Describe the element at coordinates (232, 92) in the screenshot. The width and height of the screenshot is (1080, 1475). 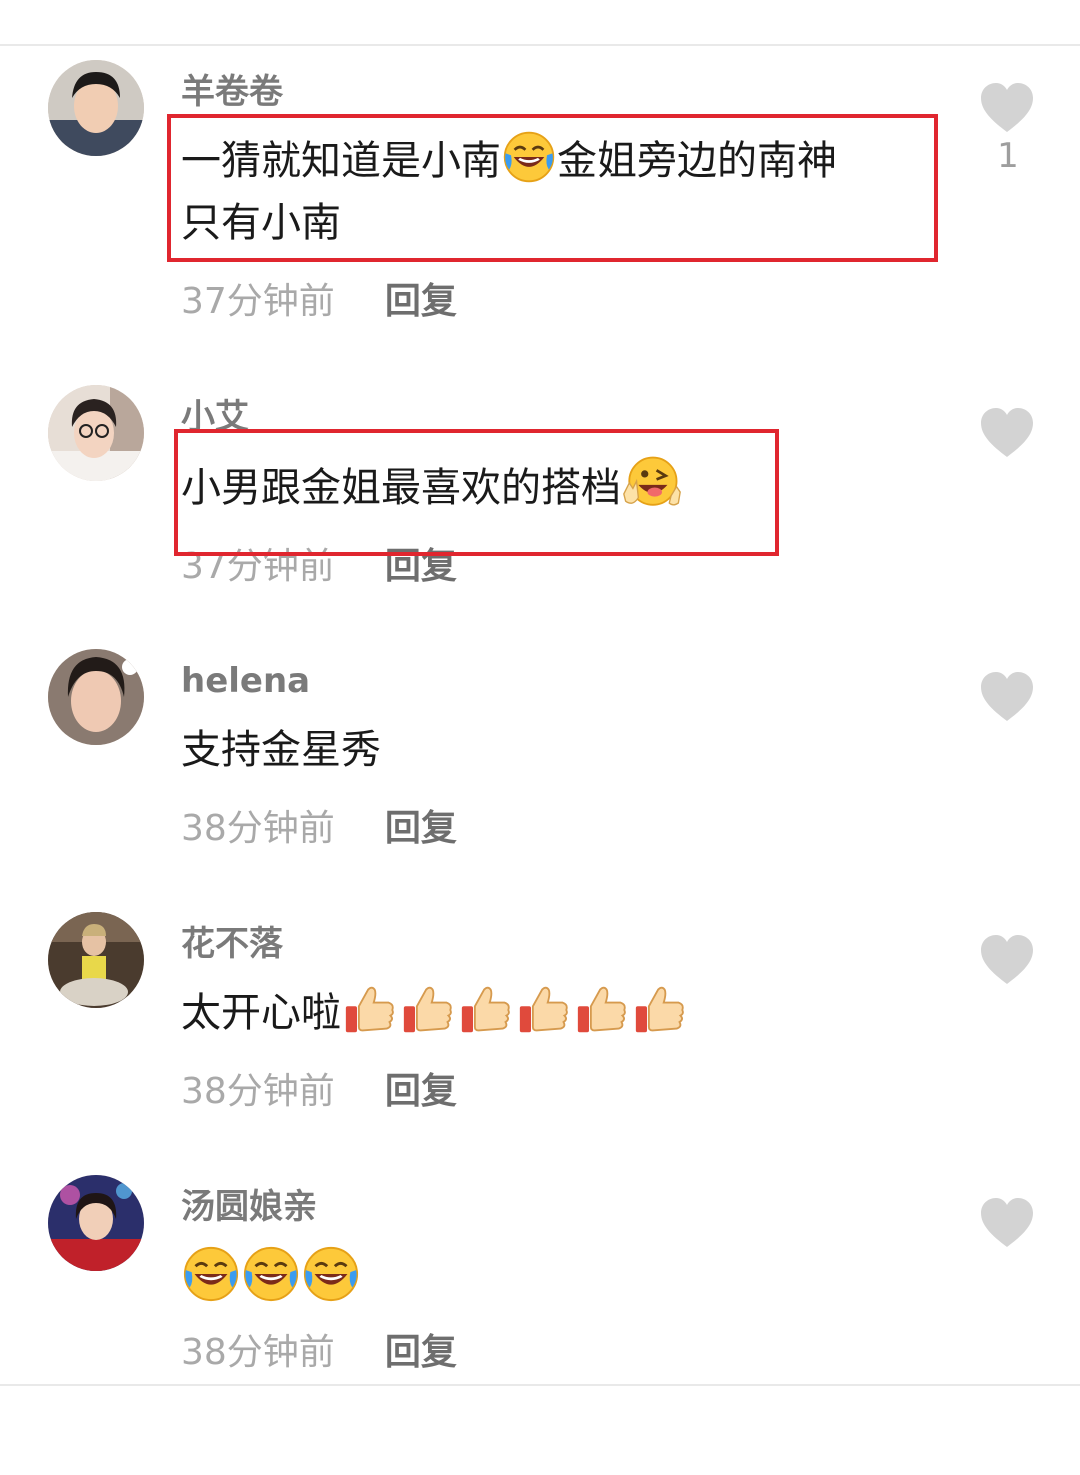
I see `username: 羊卷卷` at that location.